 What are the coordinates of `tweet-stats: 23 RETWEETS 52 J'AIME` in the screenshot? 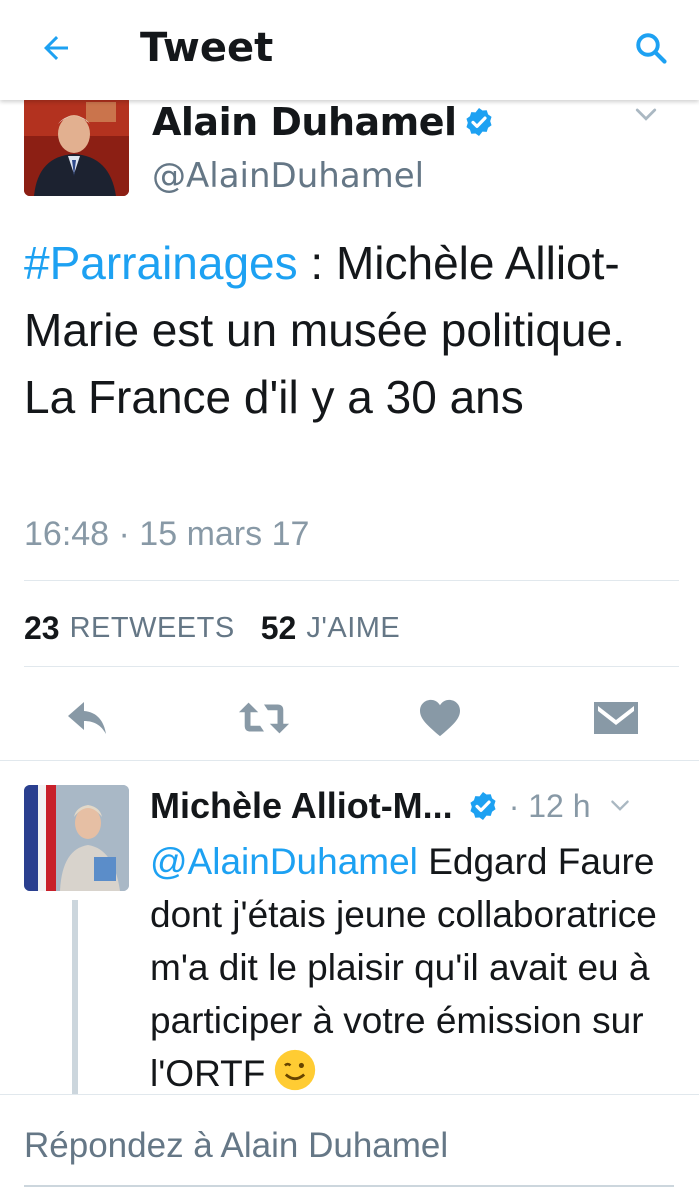 It's located at (225, 628).